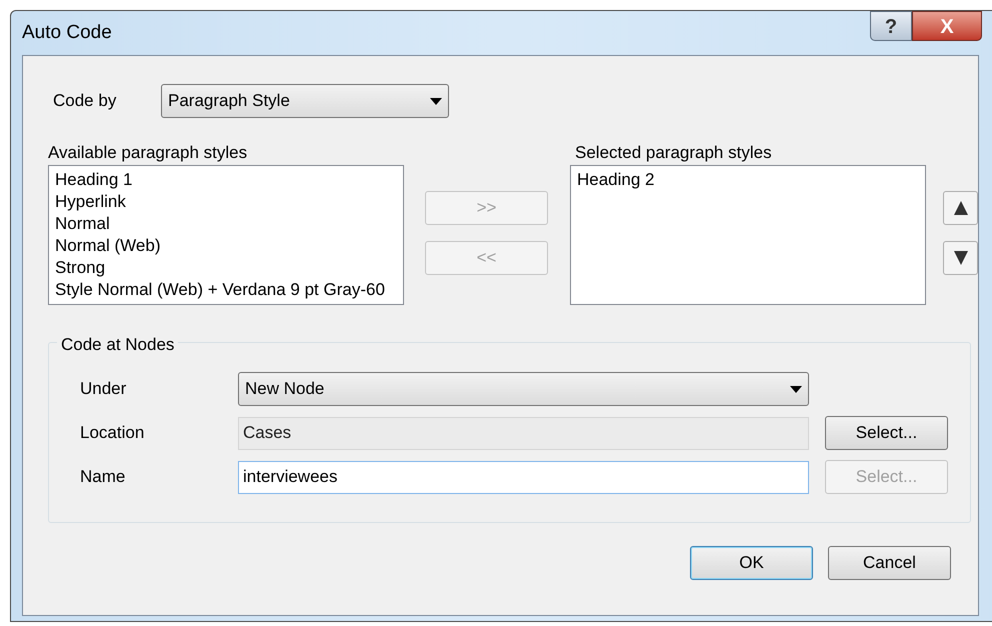 This screenshot has width=992, height=626. I want to click on dropdown: New Node, so click(523, 389).